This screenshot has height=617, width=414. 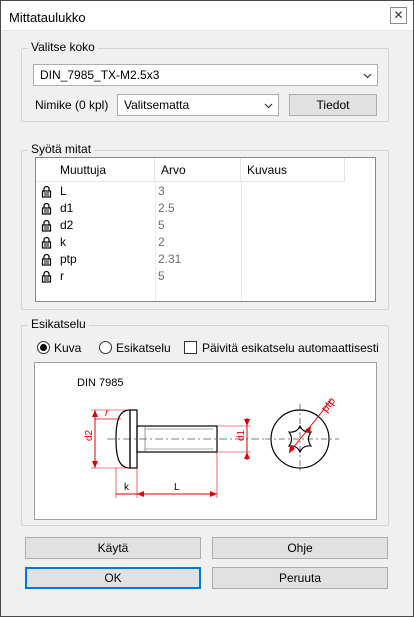 I want to click on radio-preview, so click(x=105, y=347).